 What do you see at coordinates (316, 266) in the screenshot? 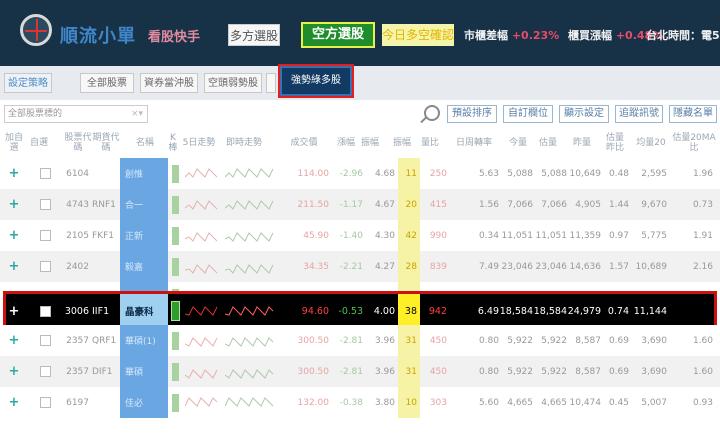
I see `cell-price: 34.35` at bounding box center [316, 266].